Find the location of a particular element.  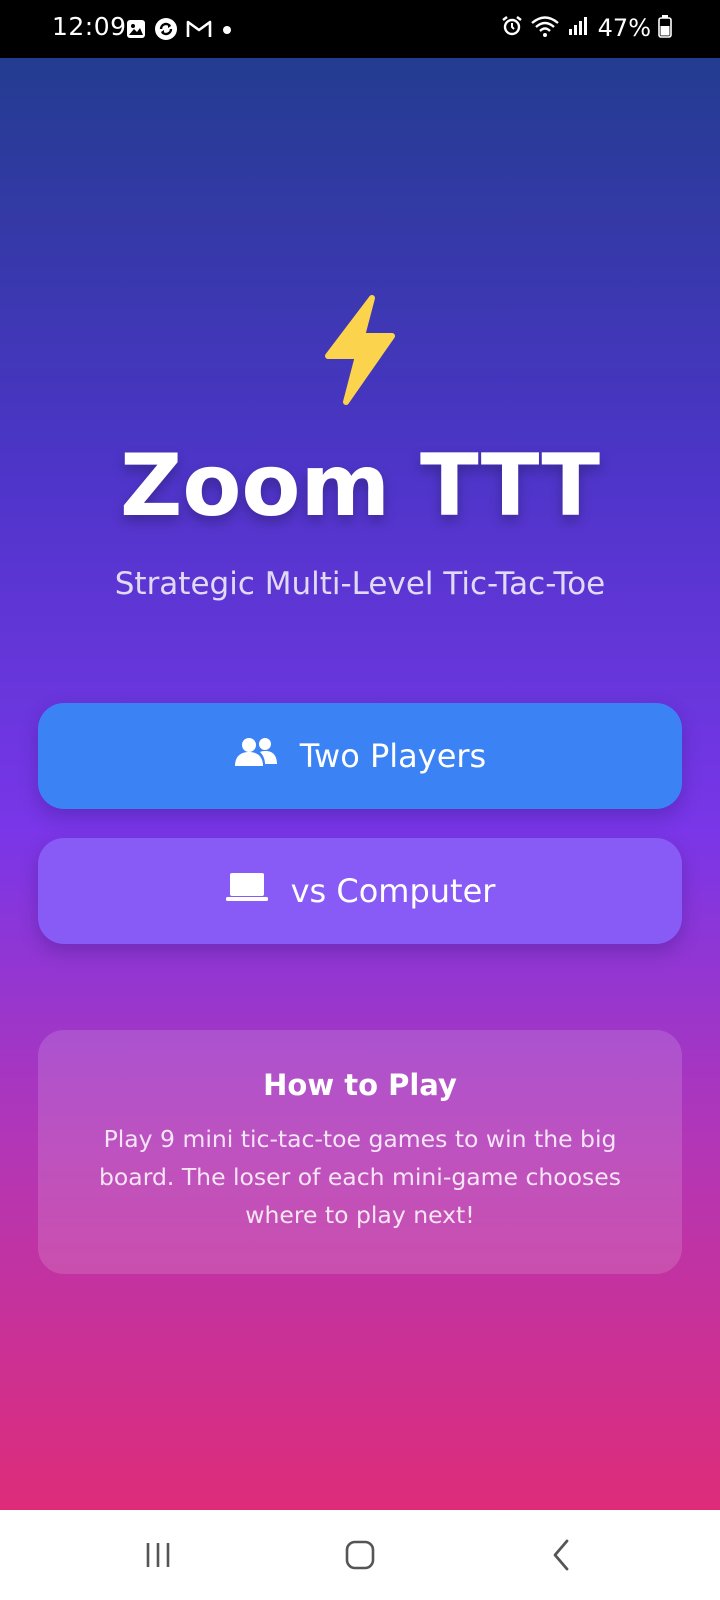

app-subtitle: Strategic Multi-Level Tic-Tac-Toe is located at coordinates (360, 584).